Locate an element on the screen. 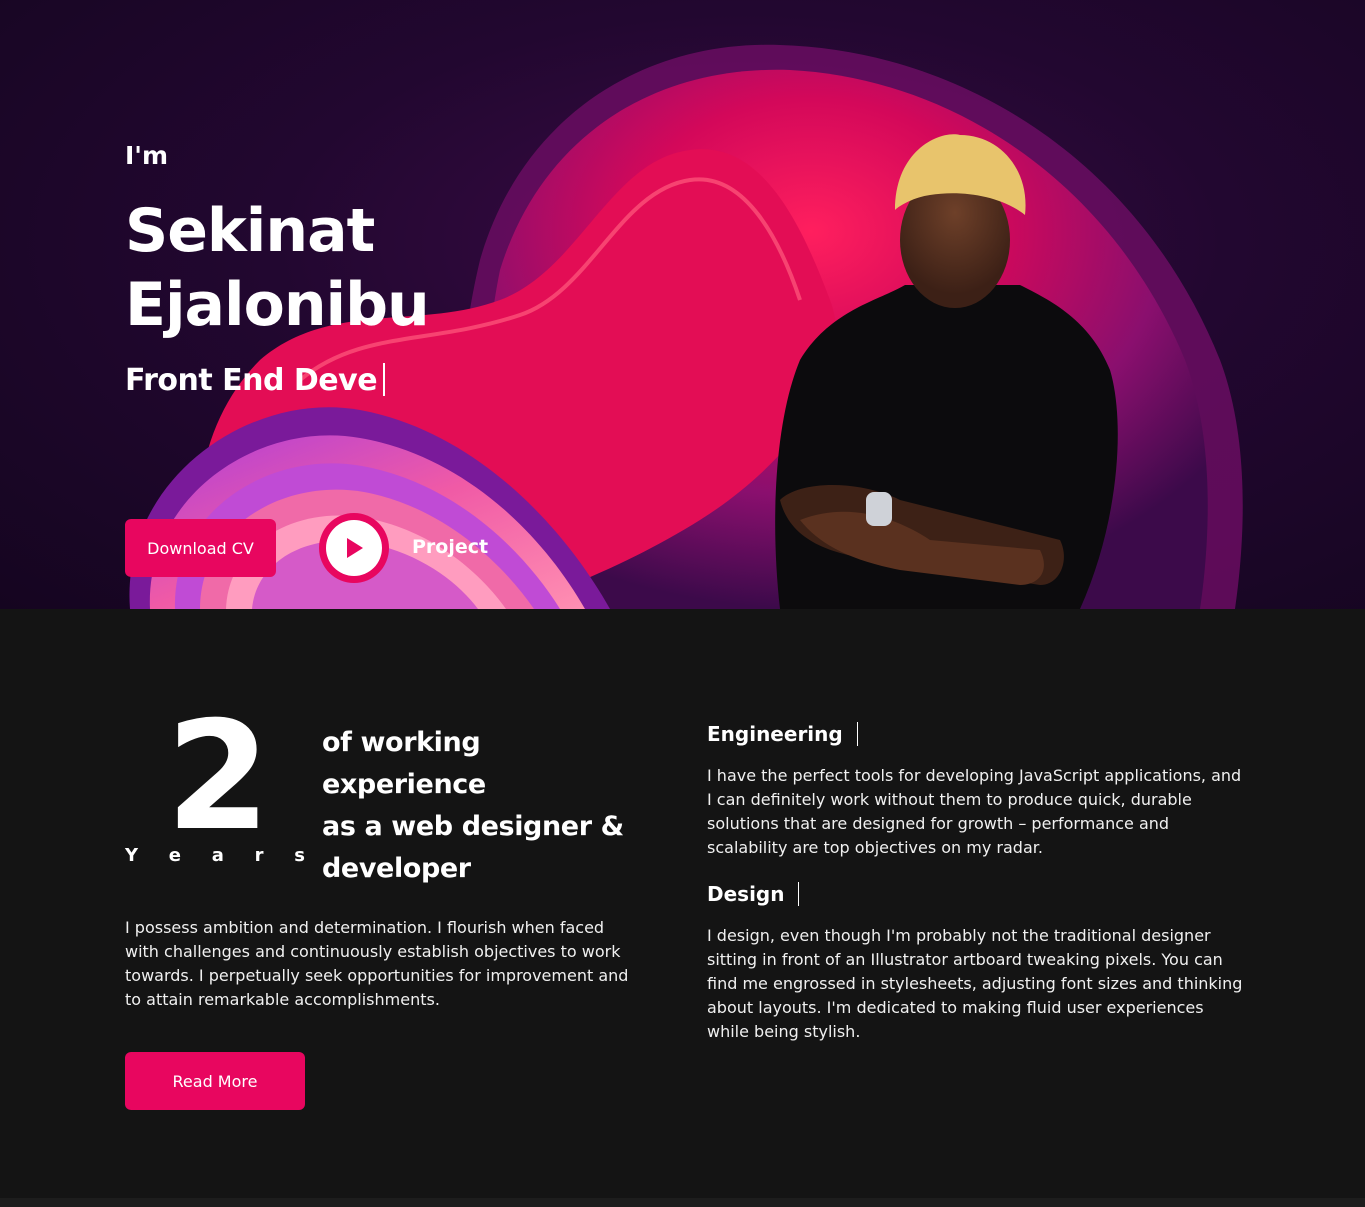  experience-line: developer is located at coordinates (396, 868).